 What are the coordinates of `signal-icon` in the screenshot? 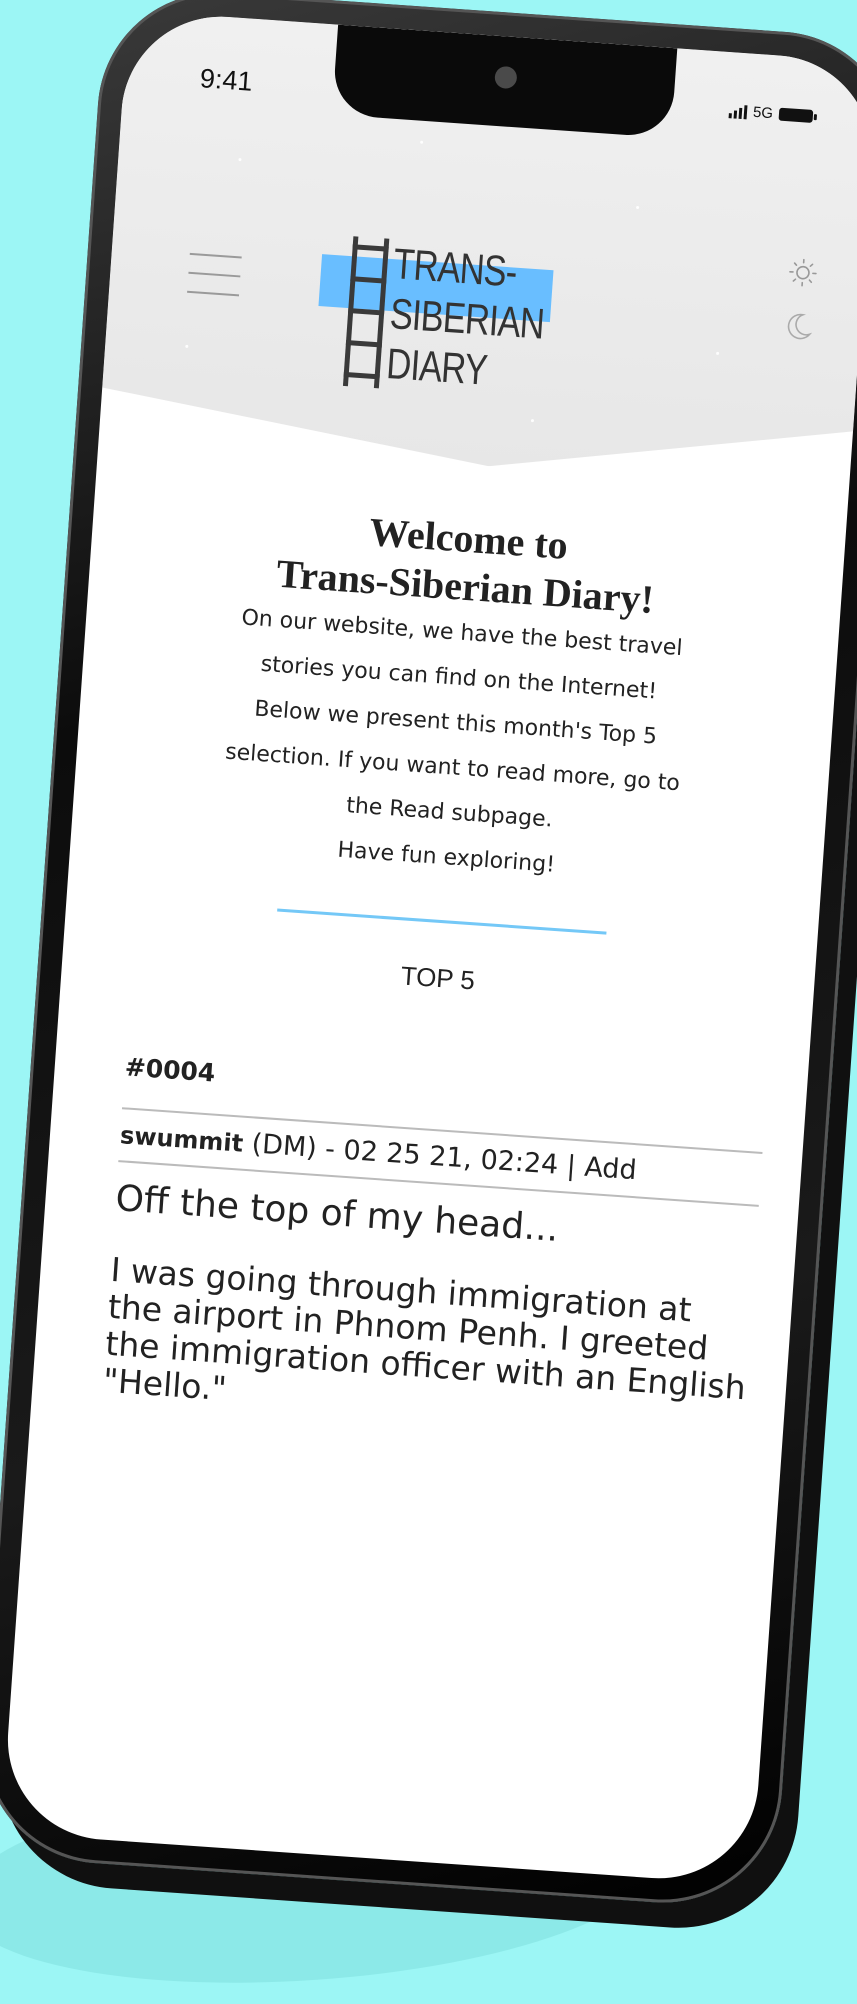 It's located at (738, 111).